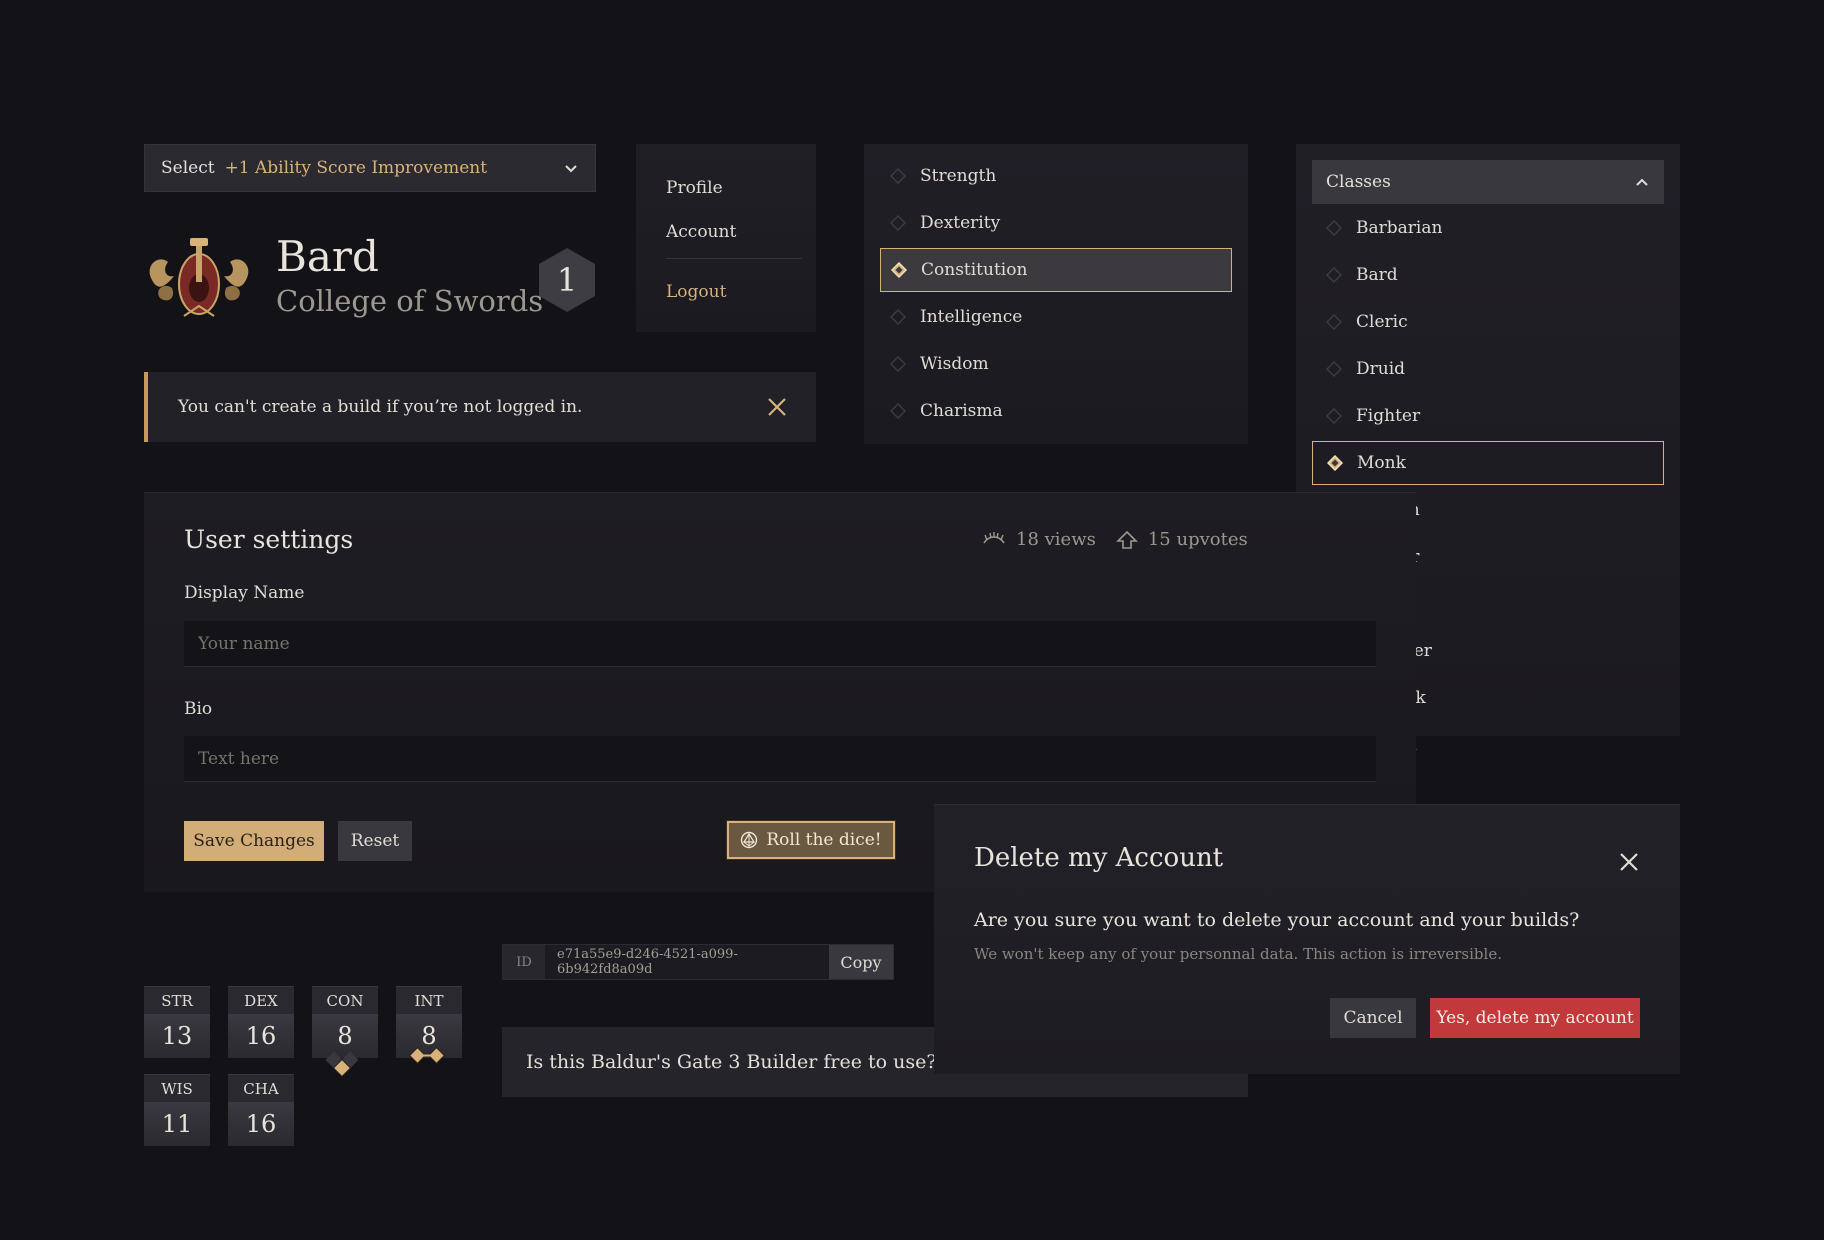  I want to click on ability-option-dexterity: Dexterity, so click(1056, 223).